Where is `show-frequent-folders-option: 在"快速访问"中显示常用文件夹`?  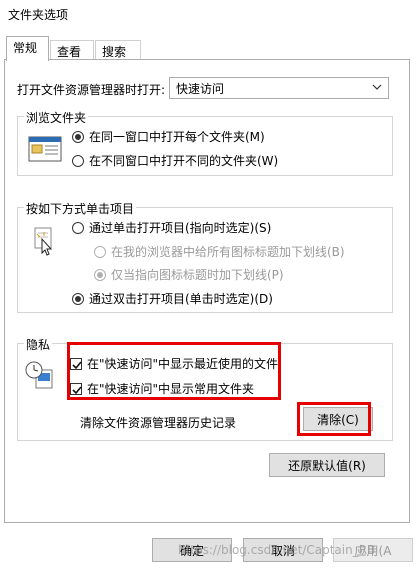
show-frequent-folders-option: 在"快速访问"中显示常用文件夹 is located at coordinates (162, 388).